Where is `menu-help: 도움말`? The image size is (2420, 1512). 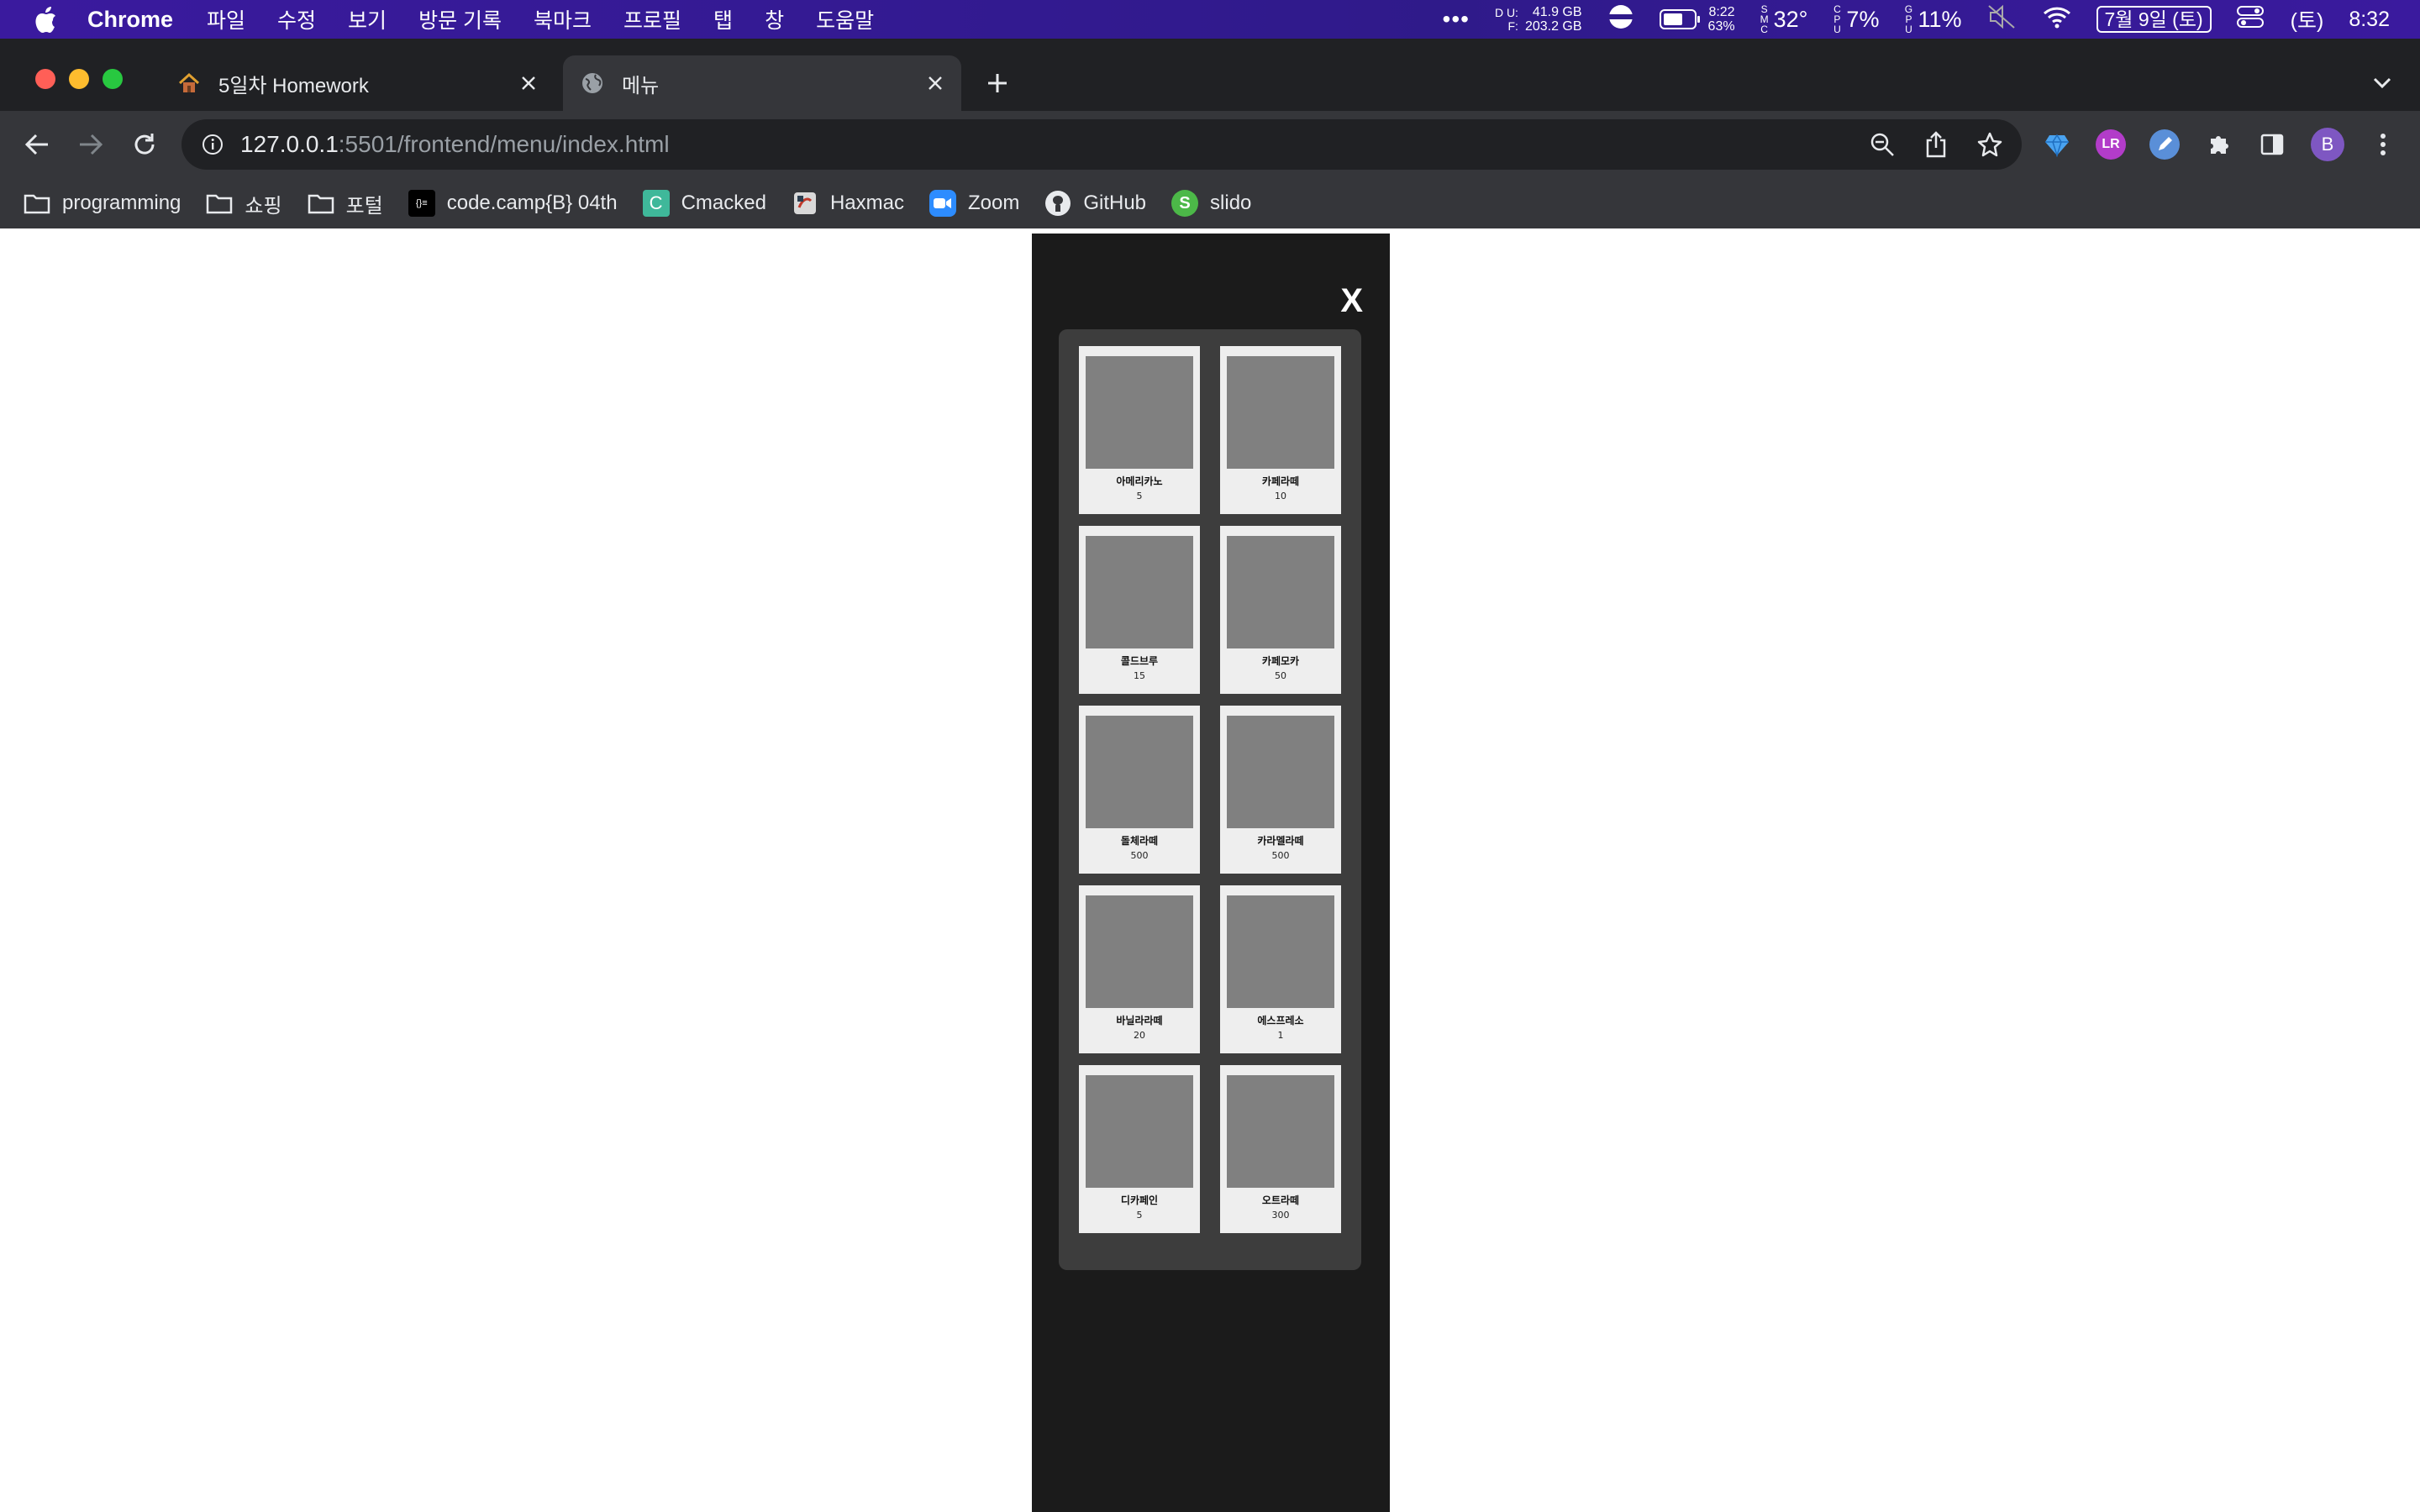
menu-help: 도움말 is located at coordinates (845, 19).